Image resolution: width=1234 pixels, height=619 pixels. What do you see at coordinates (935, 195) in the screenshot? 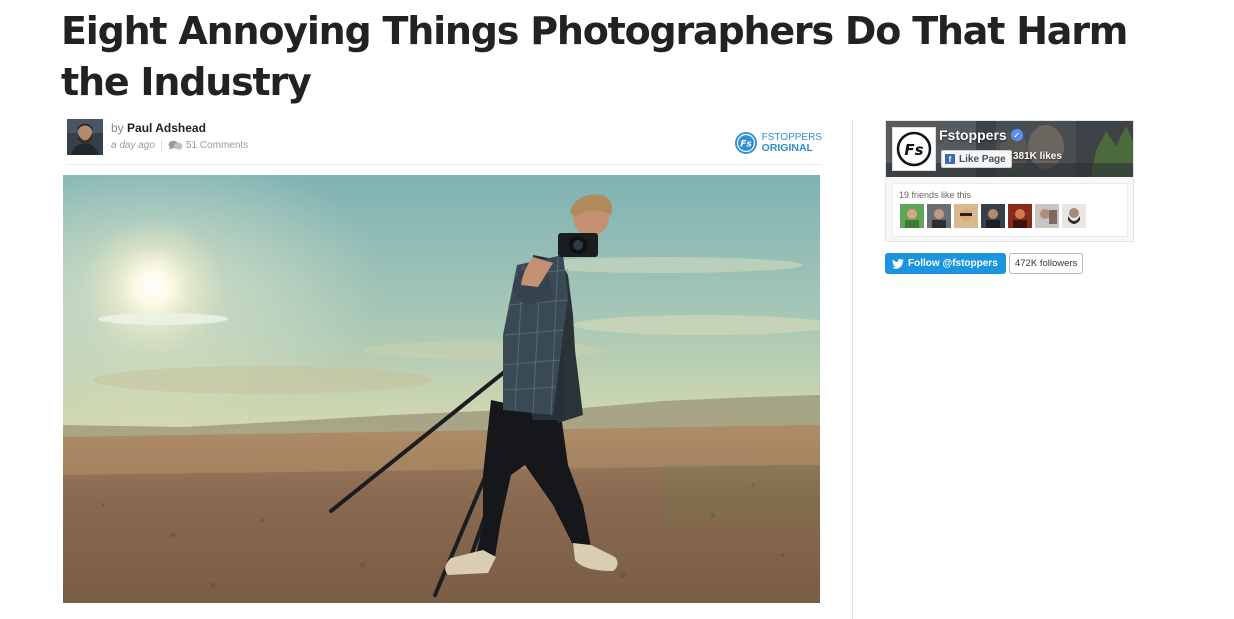
I see `friends-like-text: 19 friends like this` at bounding box center [935, 195].